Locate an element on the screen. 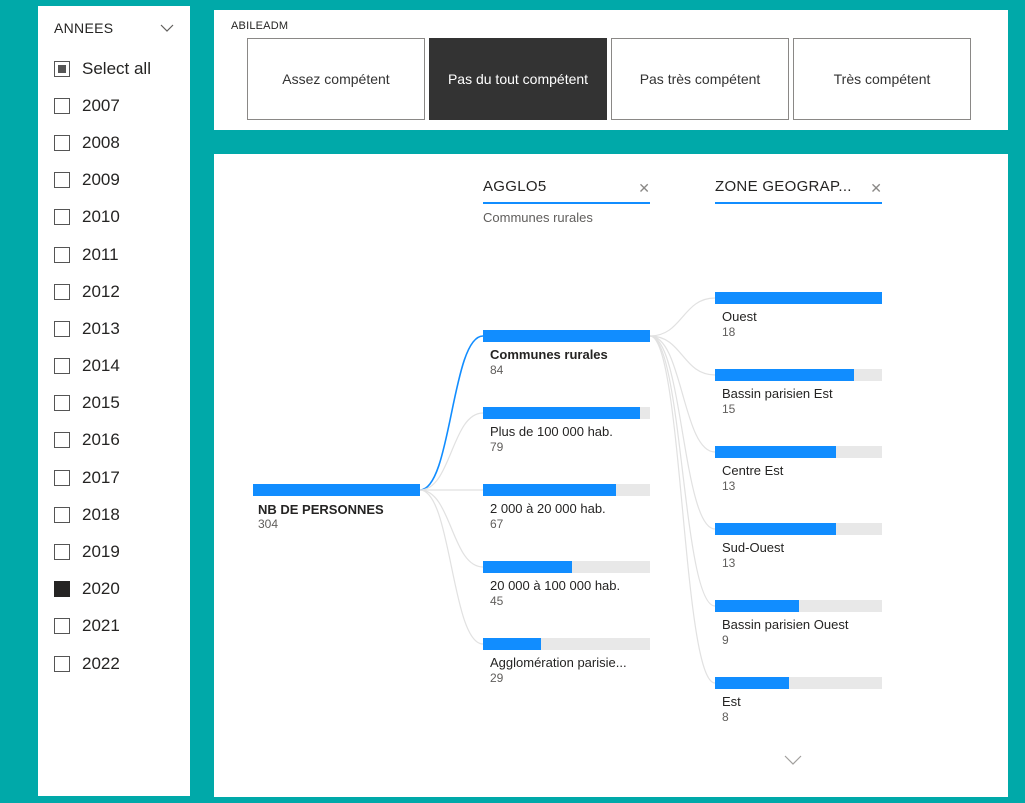 This screenshot has height=803, width=1025. filter-button: Assez compétent is located at coordinates (336, 79).